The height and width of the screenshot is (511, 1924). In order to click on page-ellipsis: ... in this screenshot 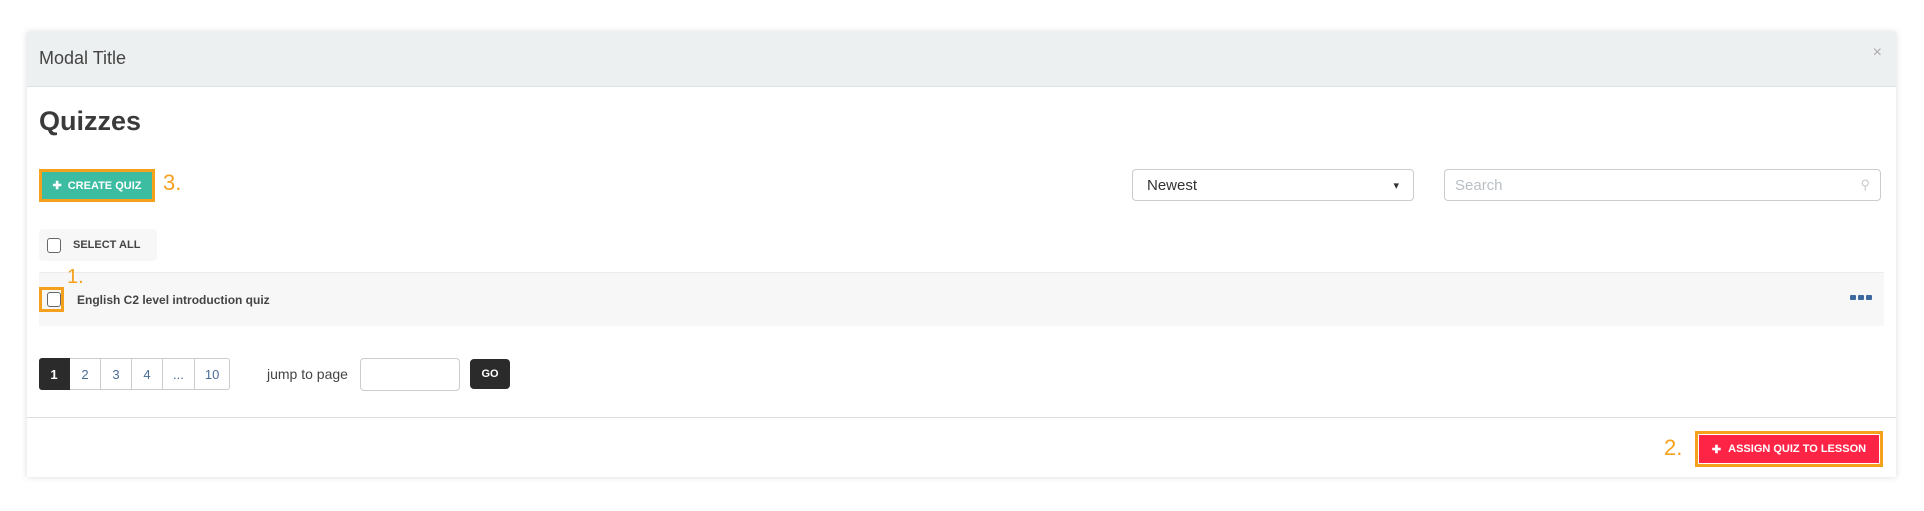, I will do `click(179, 374)`.